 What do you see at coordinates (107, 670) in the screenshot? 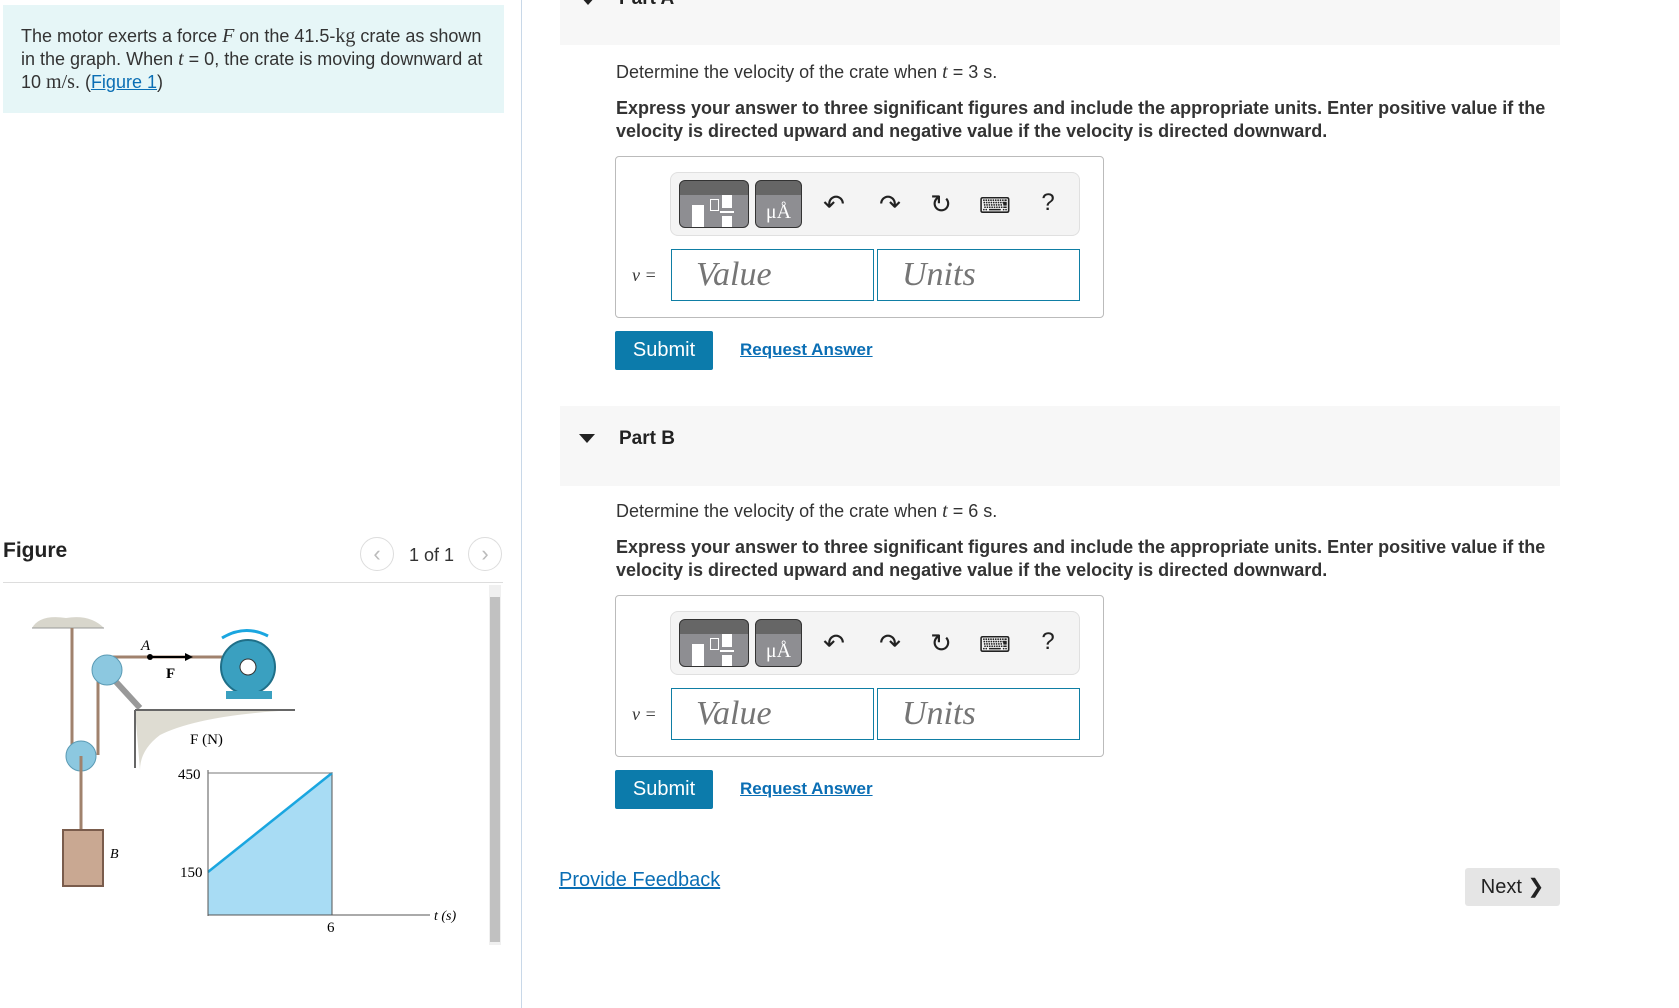
I see `pulley-top` at bounding box center [107, 670].